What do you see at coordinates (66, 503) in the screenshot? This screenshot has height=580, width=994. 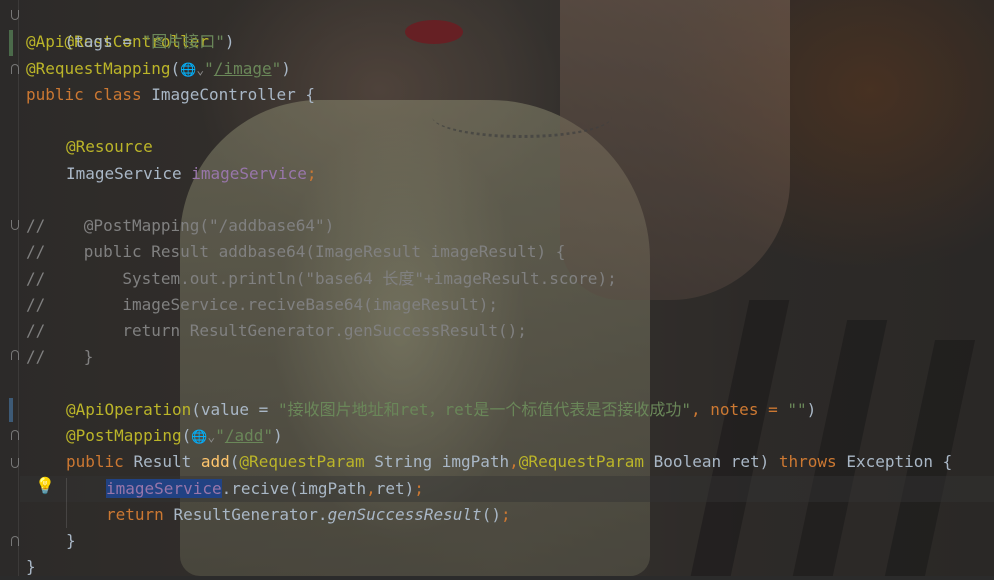 I see `indent-guide` at bounding box center [66, 503].